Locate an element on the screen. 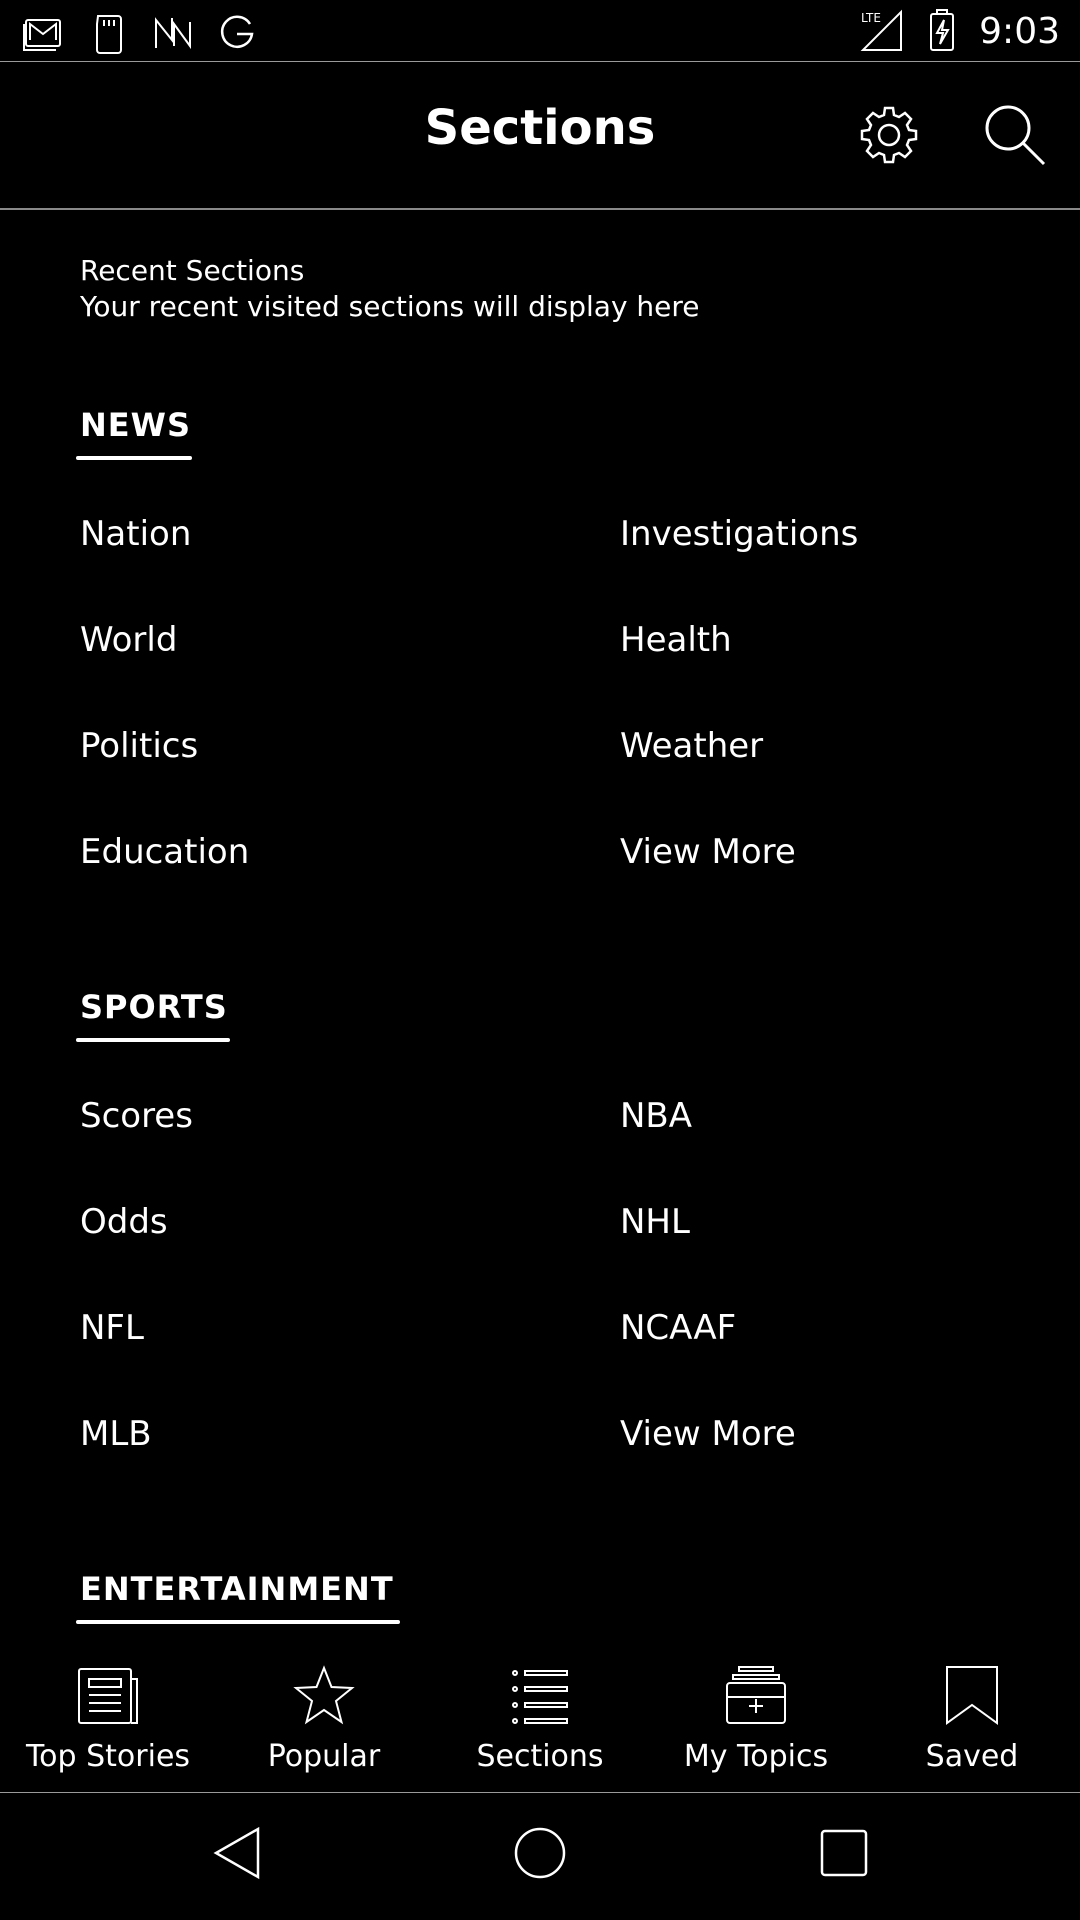 This screenshot has width=1080, height=1920. section-link-education: Education is located at coordinates (164, 852).